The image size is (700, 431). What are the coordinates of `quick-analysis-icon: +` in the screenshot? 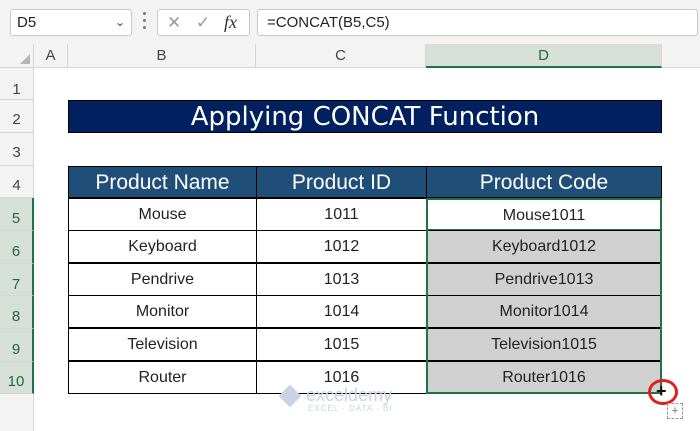 It's located at (675, 411).